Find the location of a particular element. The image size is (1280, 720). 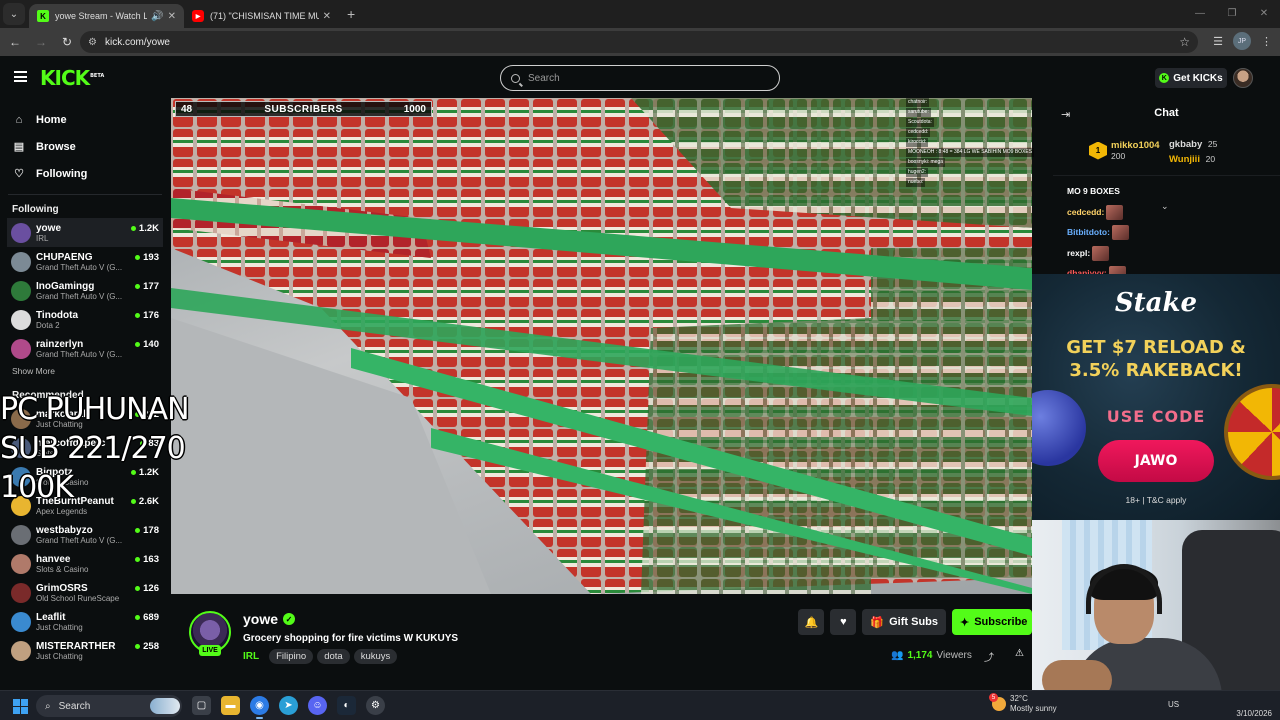

gift-subs-button: 🎁 Gift Subs is located at coordinates (904, 622).